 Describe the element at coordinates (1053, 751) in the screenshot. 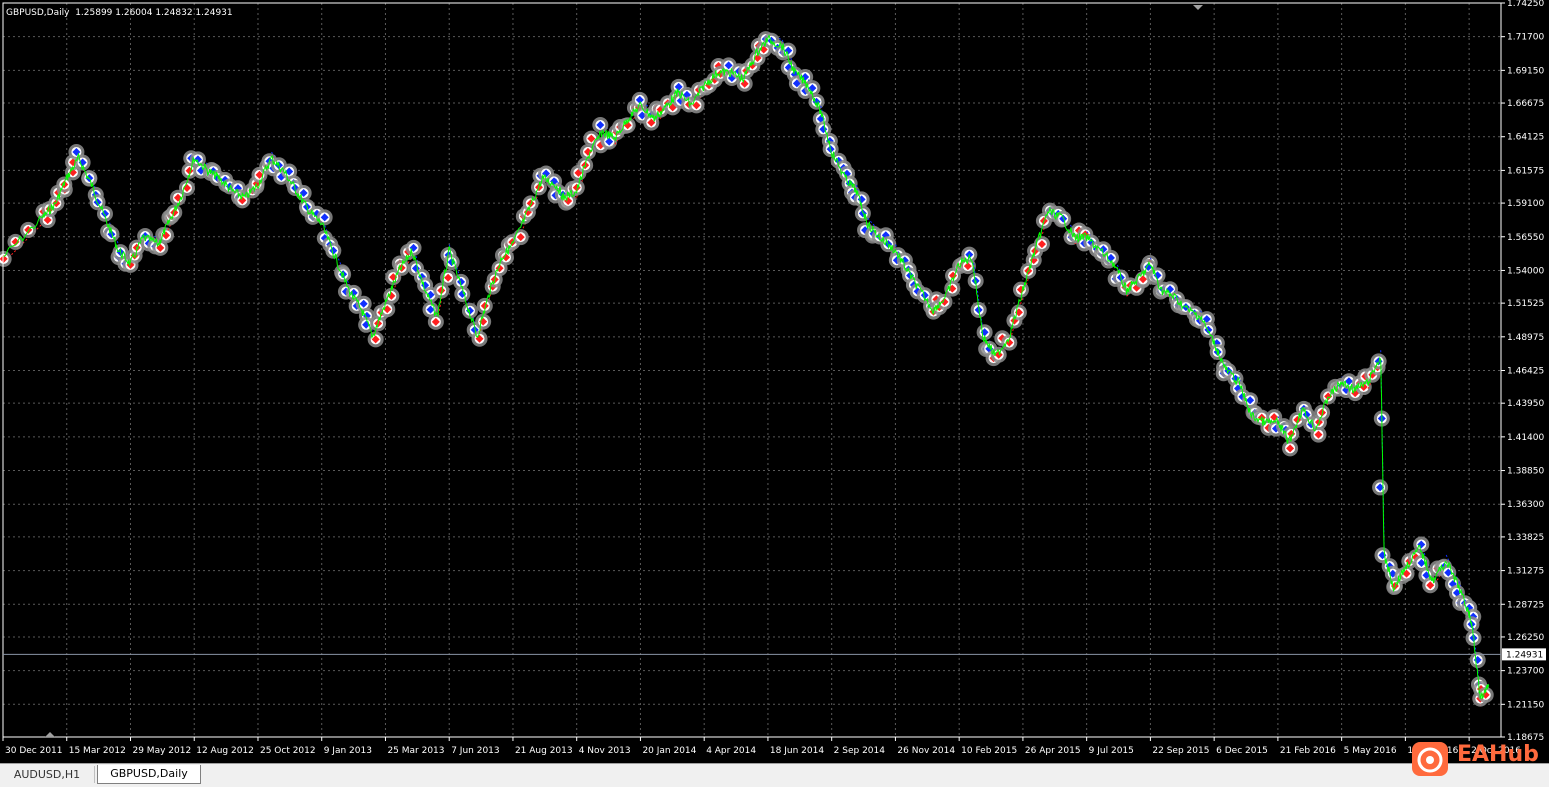

I see `date-tick-label: 26 Apr 2015` at that location.